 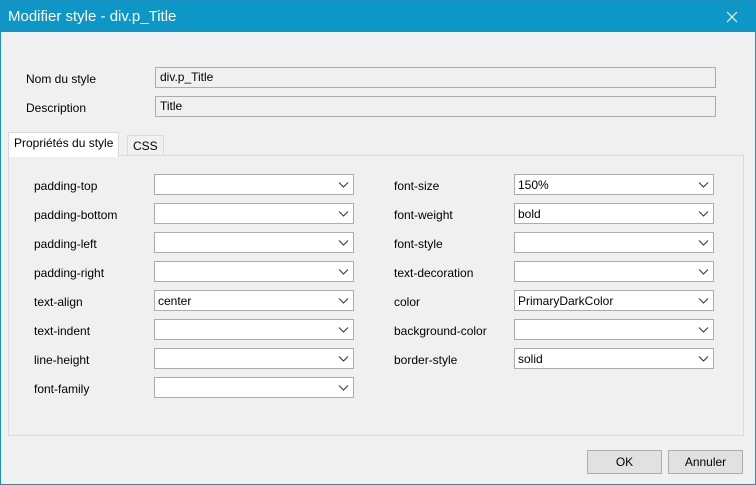 What do you see at coordinates (254, 184) in the screenshot?
I see `combo-padding-top` at bounding box center [254, 184].